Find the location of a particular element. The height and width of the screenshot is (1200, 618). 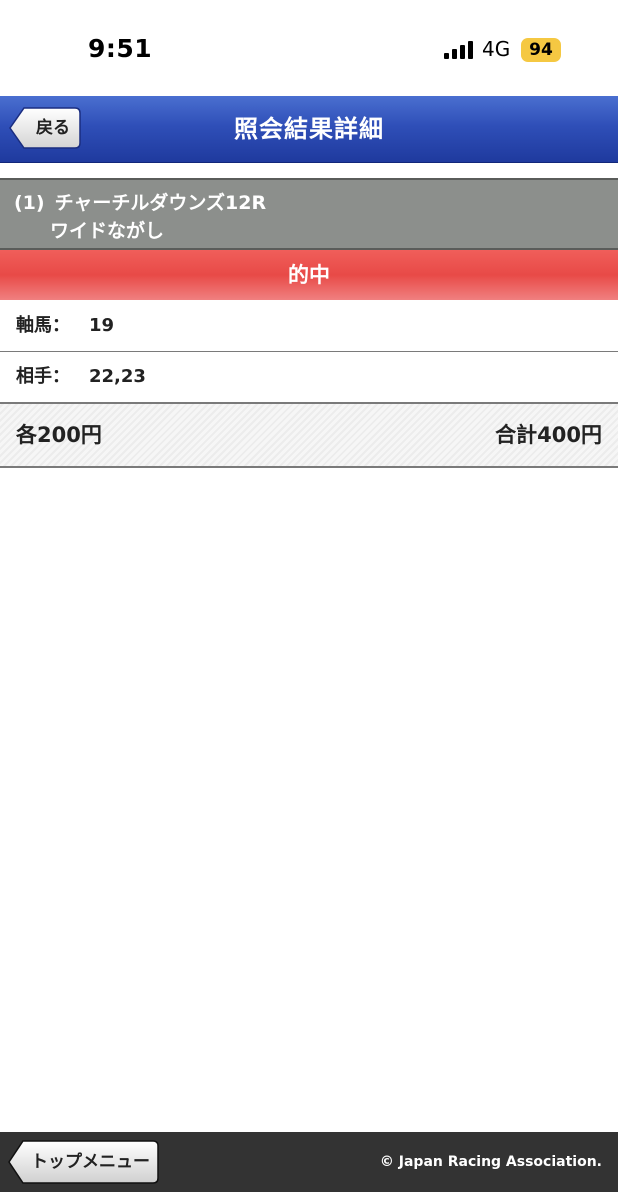

bottom-strip is located at coordinates (309, 1196).